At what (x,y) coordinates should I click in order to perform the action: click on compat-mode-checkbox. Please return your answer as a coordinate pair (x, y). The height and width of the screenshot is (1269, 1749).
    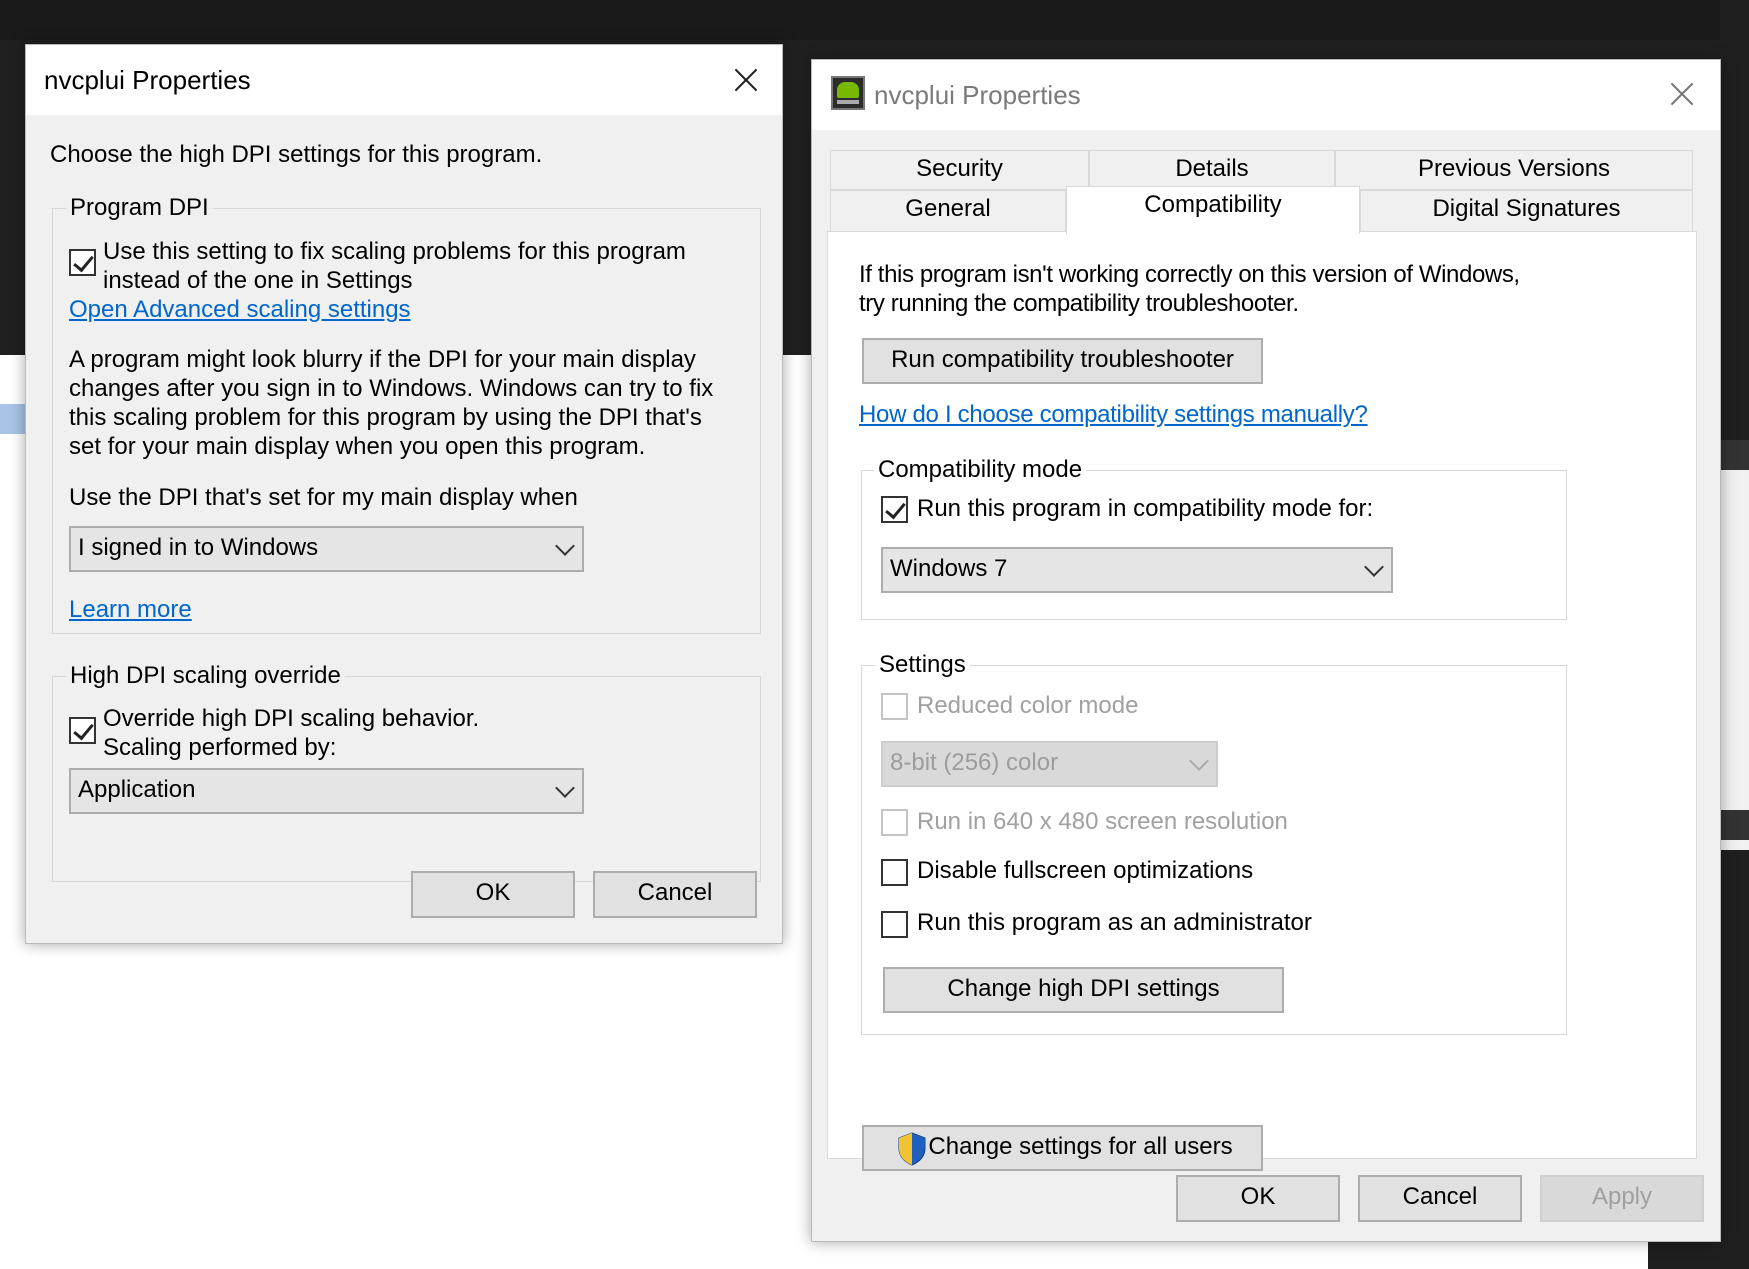
    Looking at the image, I should click on (894, 509).